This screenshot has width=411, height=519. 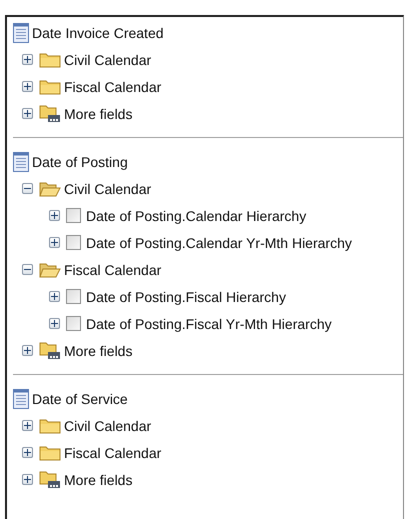 I want to click on table-name: Date of Service, so click(x=80, y=398).